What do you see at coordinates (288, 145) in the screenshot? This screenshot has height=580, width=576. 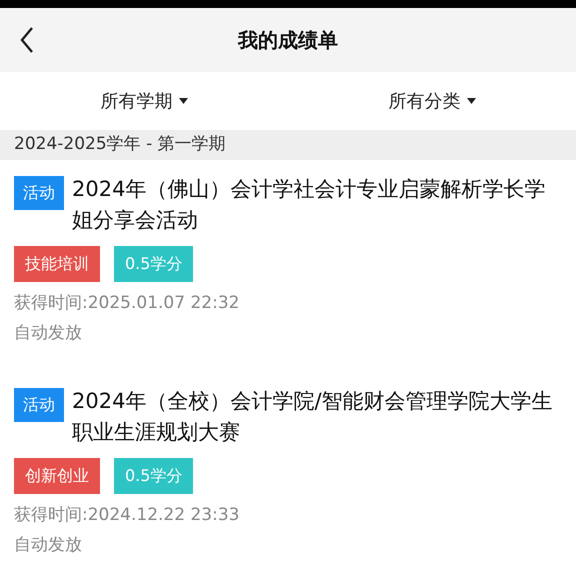 I see `section-header: 2024-2025学年 - 第一学期` at bounding box center [288, 145].